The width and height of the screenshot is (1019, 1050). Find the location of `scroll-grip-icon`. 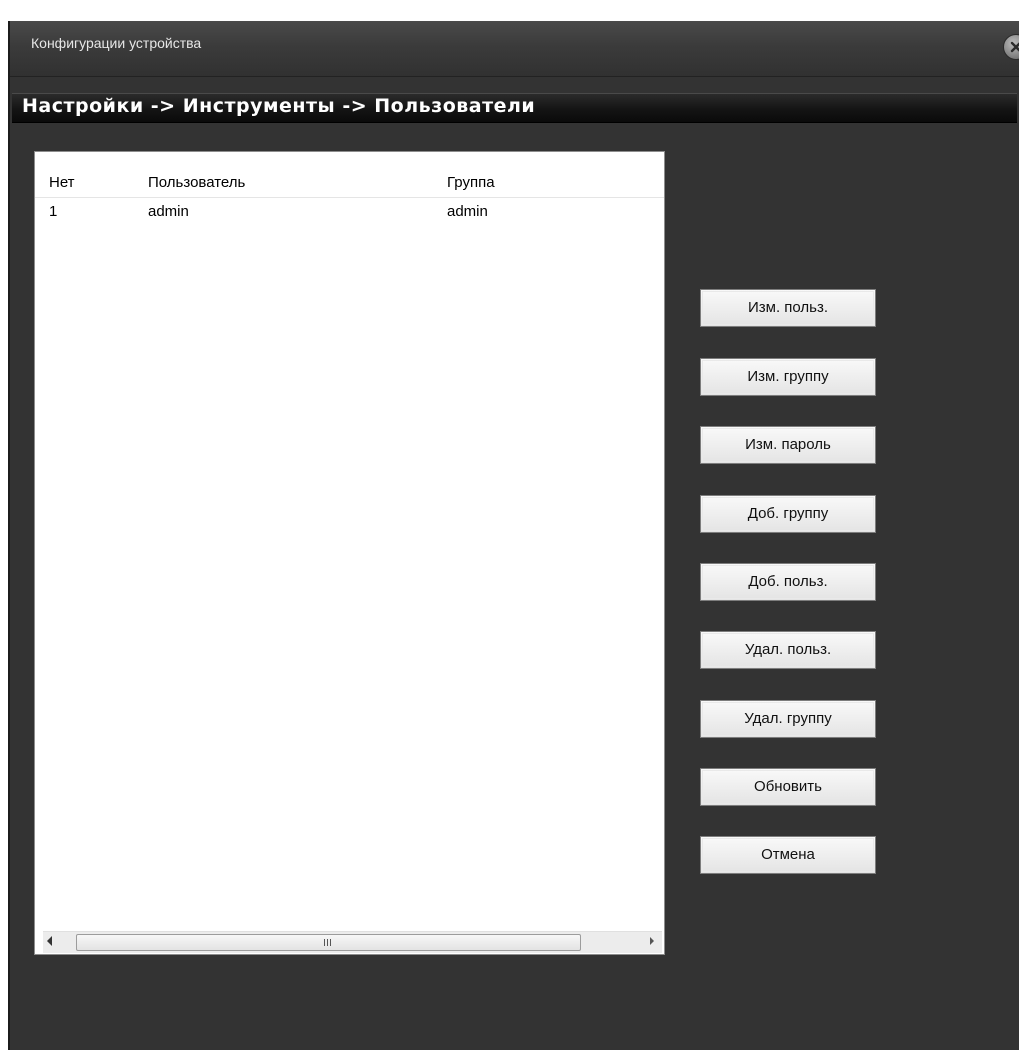

scroll-grip-icon is located at coordinates (328, 942).